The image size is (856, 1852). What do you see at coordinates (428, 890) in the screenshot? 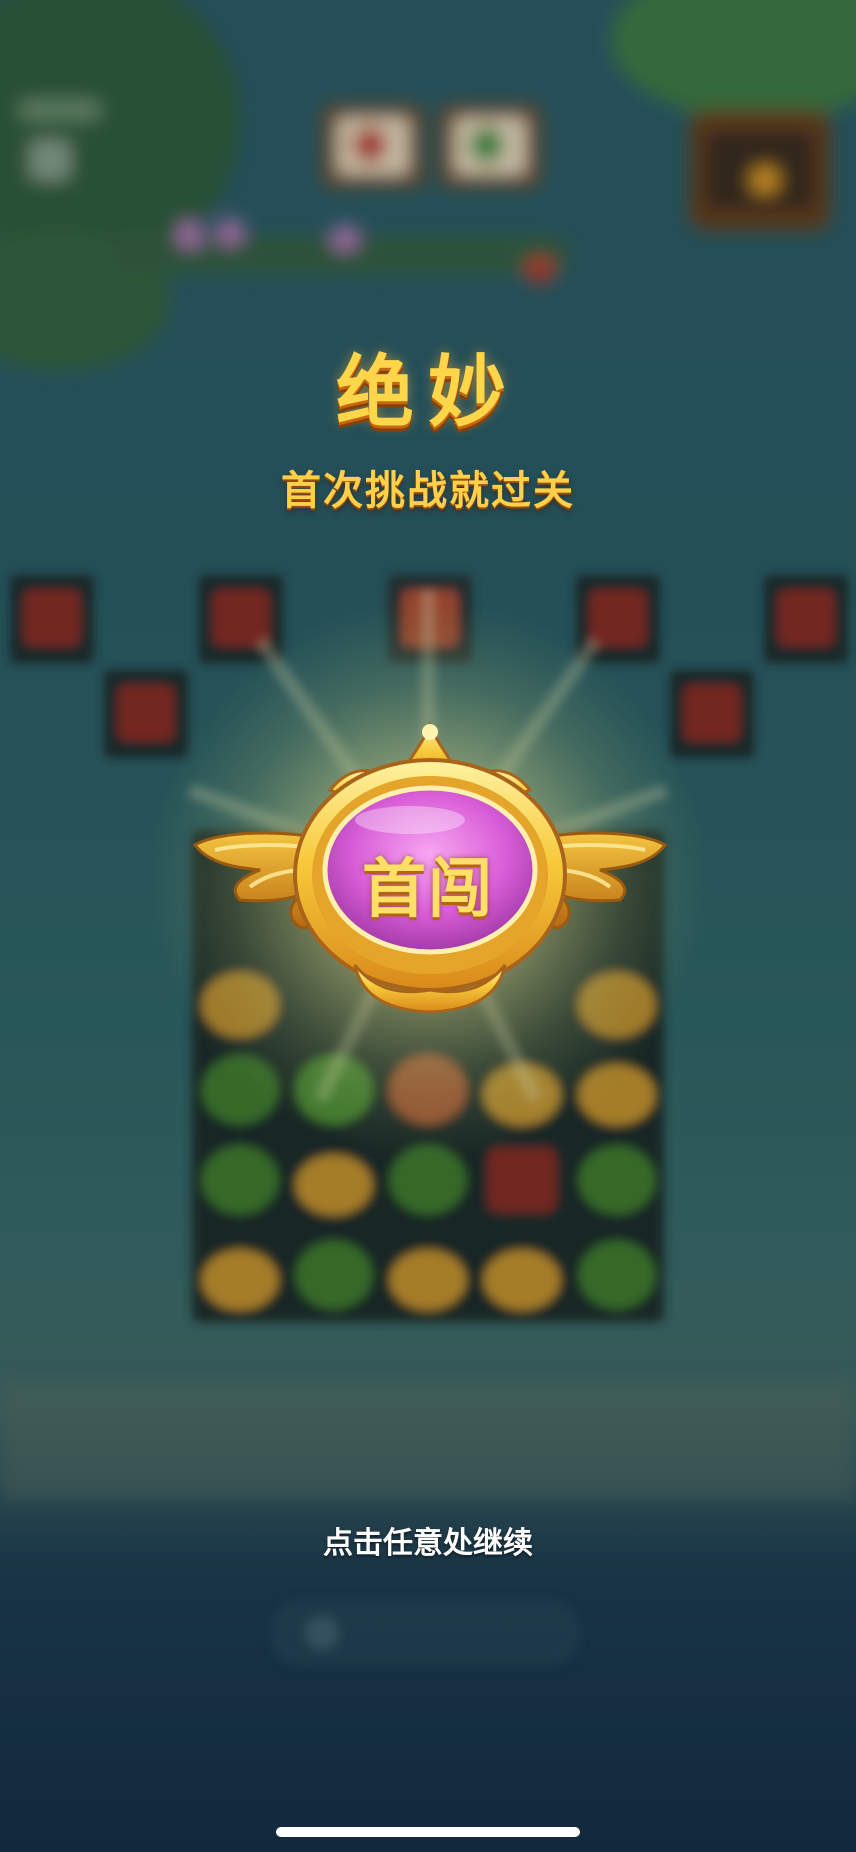
I see `badge-label: 首闯` at bounding box center [428, 890].